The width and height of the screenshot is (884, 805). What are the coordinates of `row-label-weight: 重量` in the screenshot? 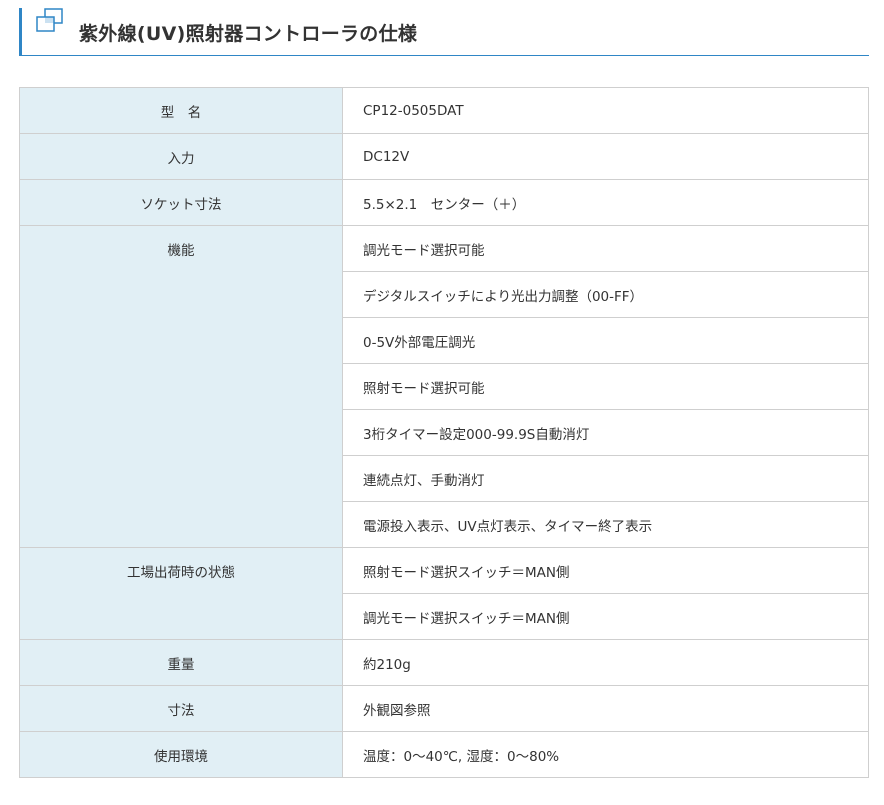 It's located at (181, 662).